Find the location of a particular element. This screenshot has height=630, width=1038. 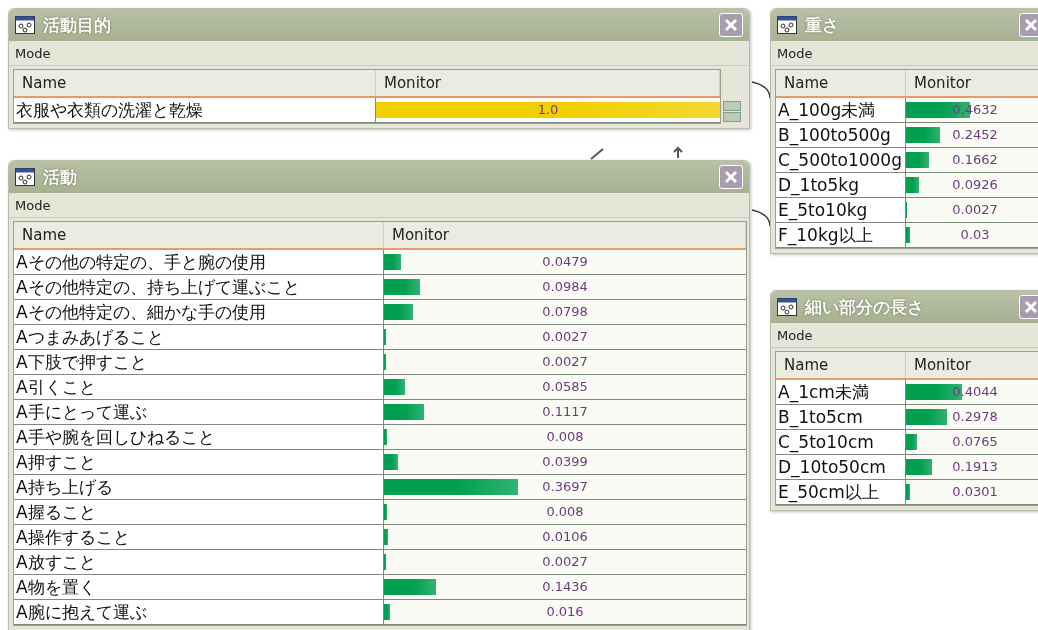

probability-value: 0.2978 is located at coordinates (975, 417).